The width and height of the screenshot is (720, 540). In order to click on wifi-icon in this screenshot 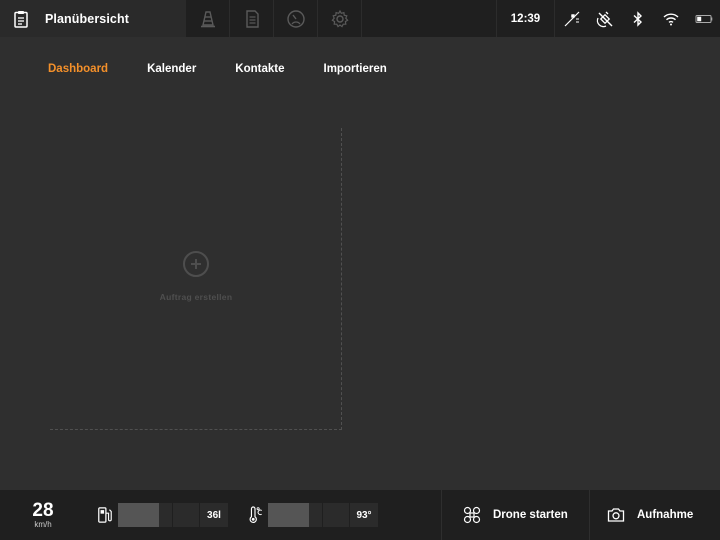, I will do `click(670, 18)`.